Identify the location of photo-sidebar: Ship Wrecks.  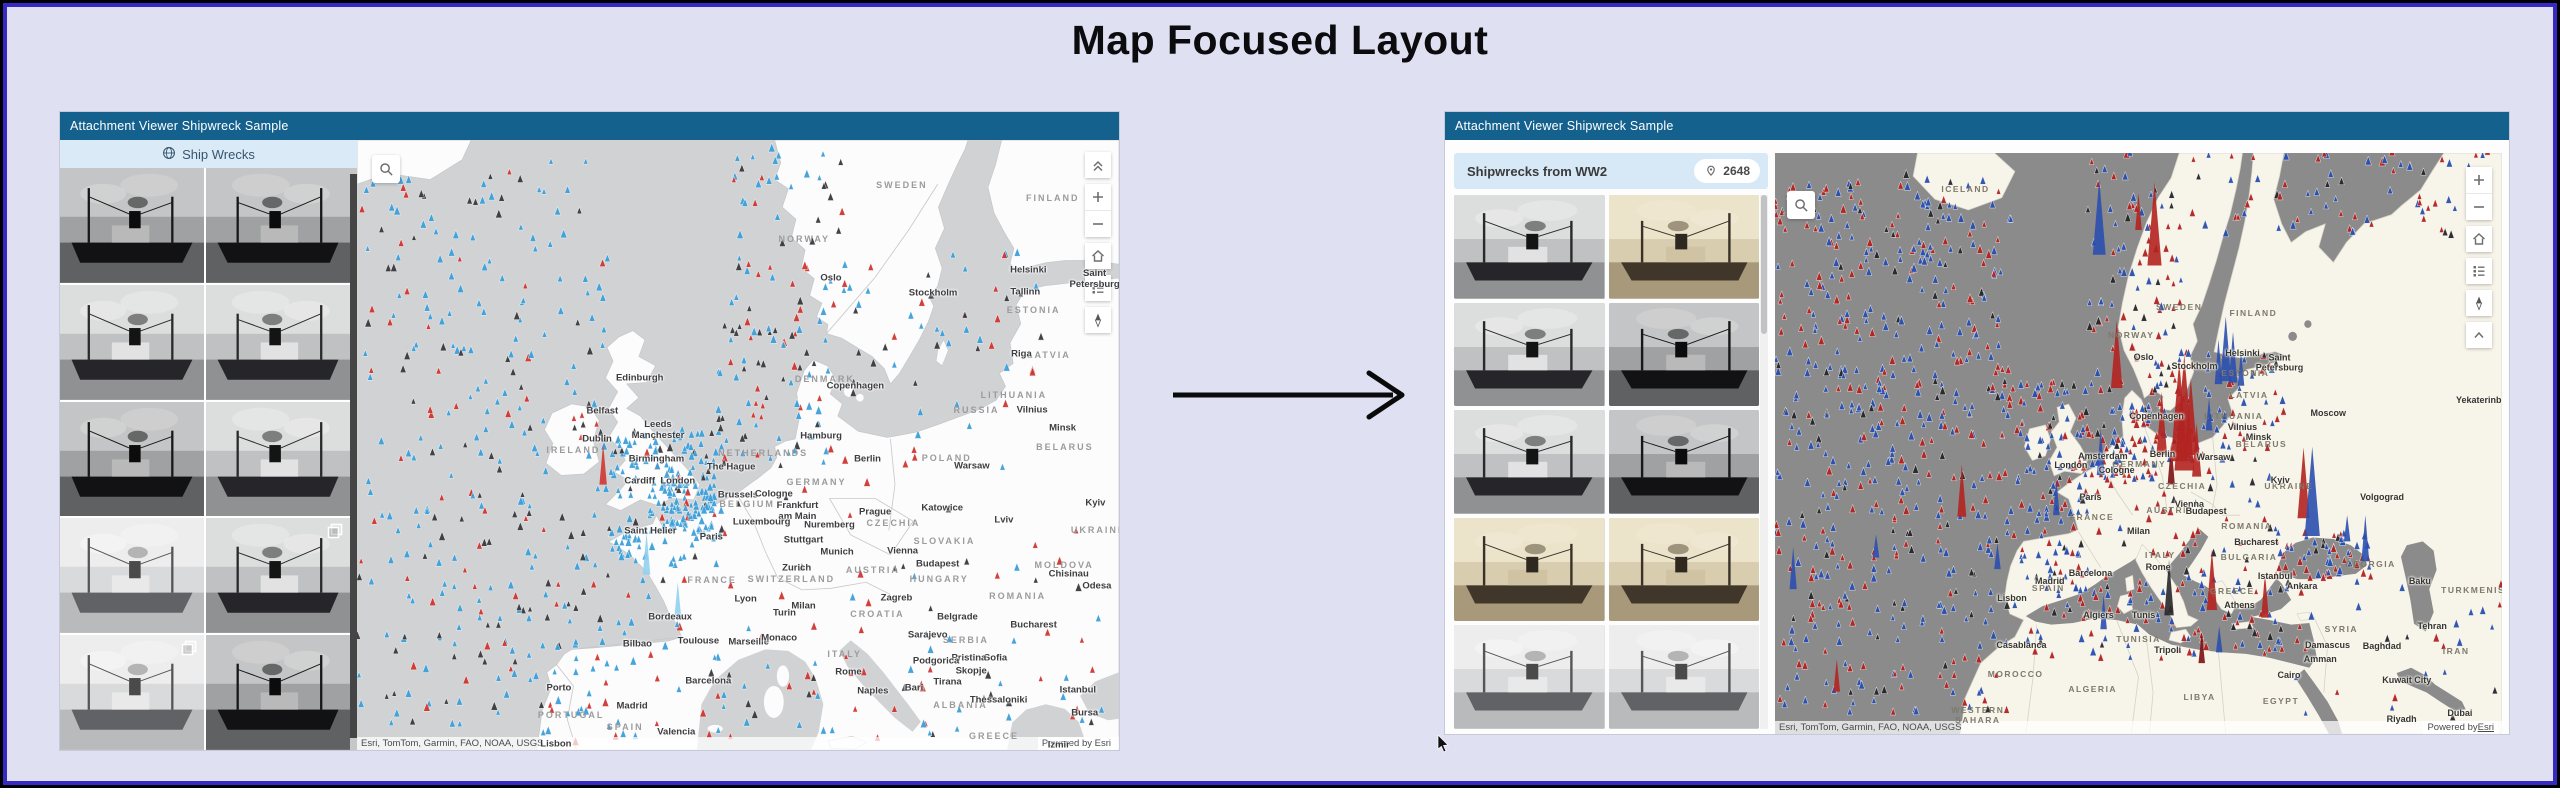
(208, 445).